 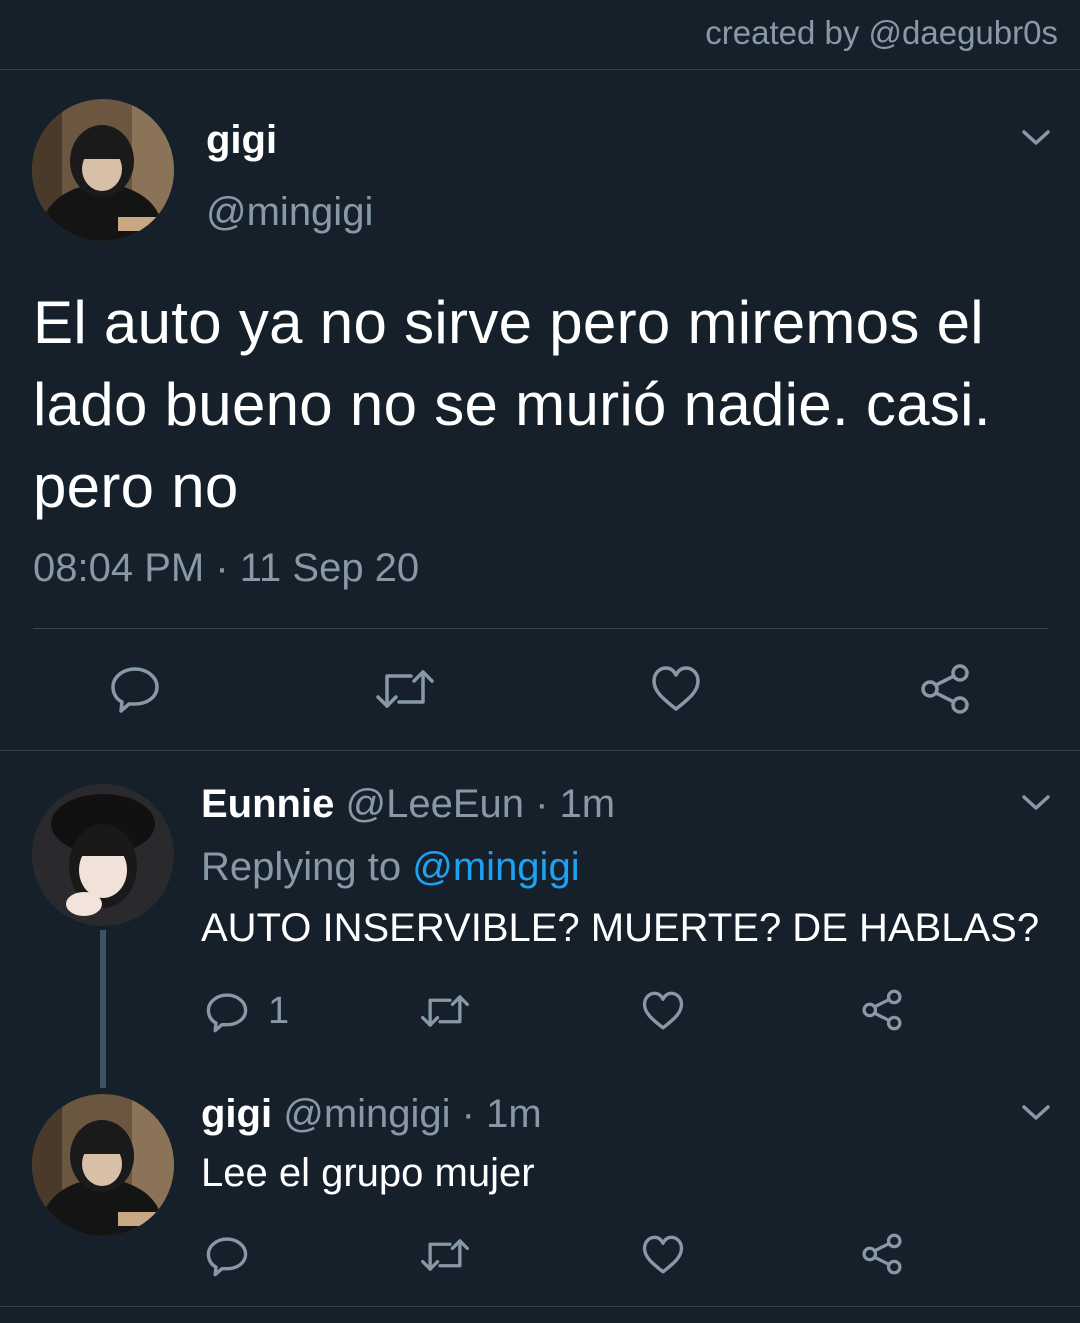 I want to click on reply-text: AUTO INSERVIBLE? MUERTE? DE HABLAS?, so click(x=620, y=928).